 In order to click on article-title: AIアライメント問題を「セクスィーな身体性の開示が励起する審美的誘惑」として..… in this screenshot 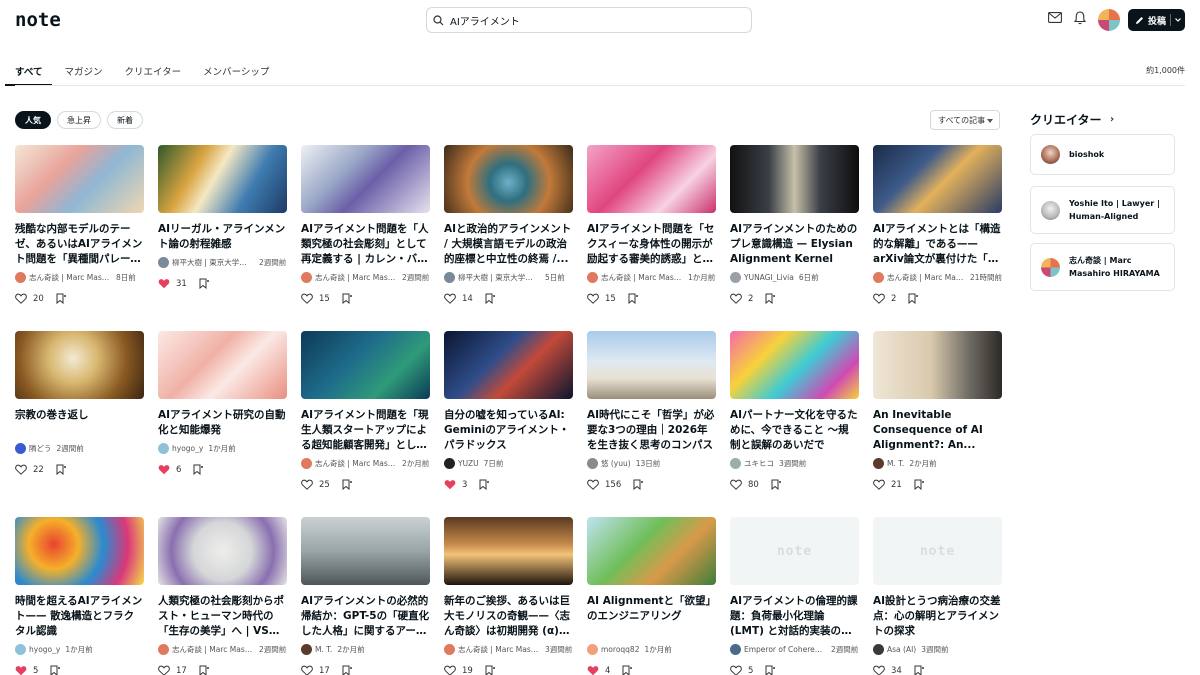, I will do `click(651, 244)`.